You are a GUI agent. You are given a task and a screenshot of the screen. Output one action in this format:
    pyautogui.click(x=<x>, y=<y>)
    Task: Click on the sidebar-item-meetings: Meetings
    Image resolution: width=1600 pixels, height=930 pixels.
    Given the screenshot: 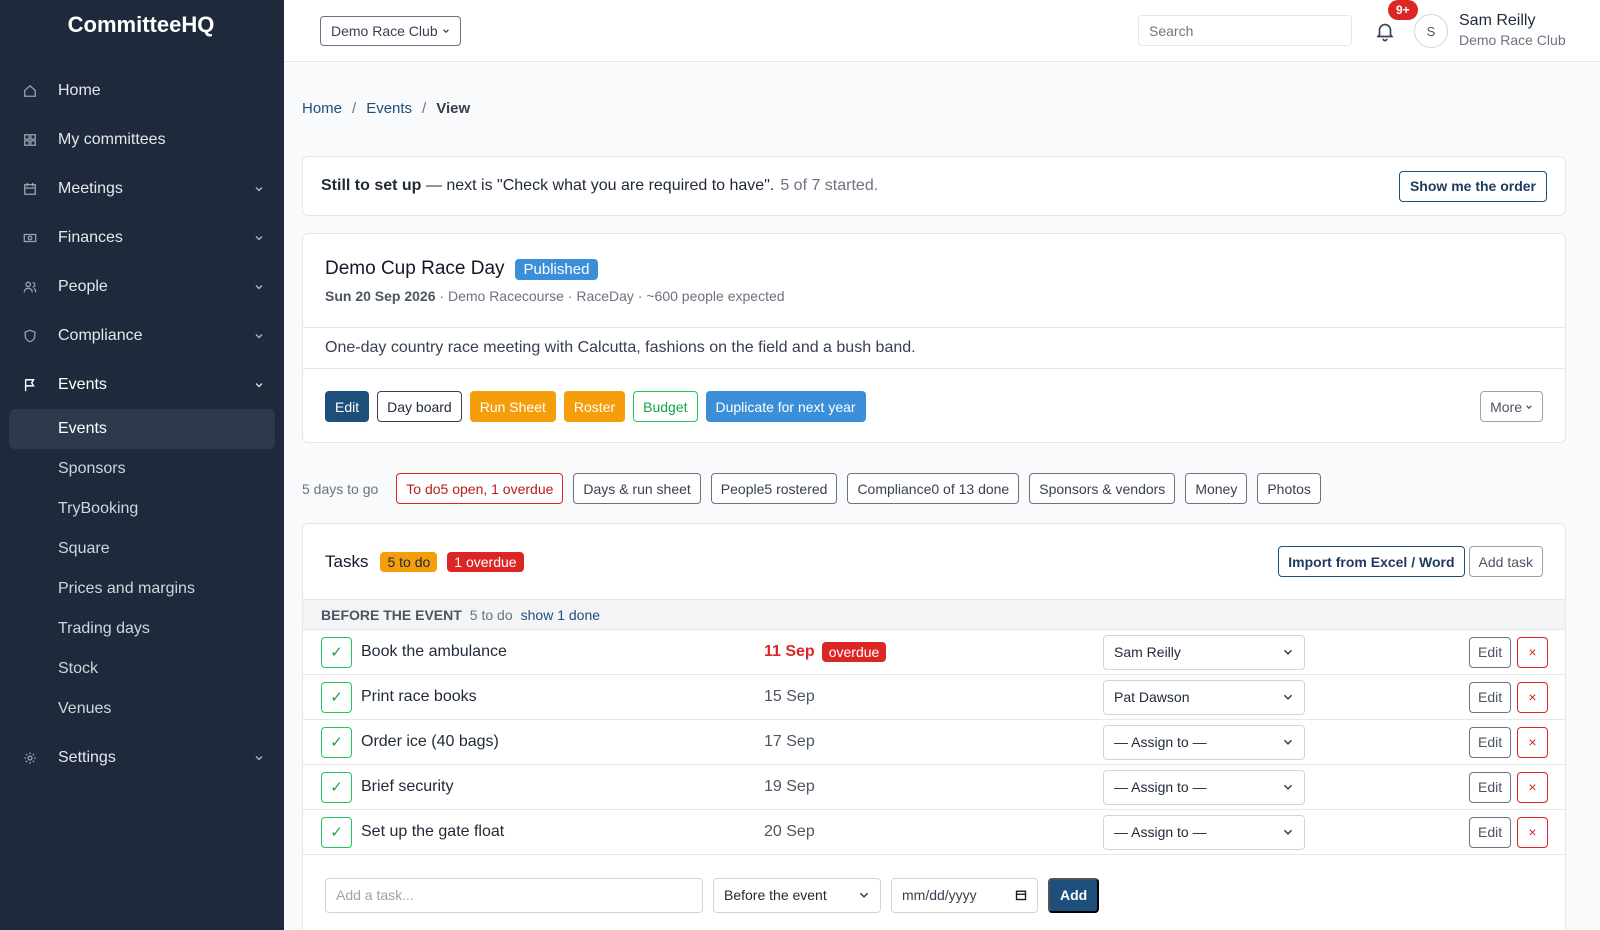 What is the action you would take?
    pyautogui.click(x=142, y=188)
    